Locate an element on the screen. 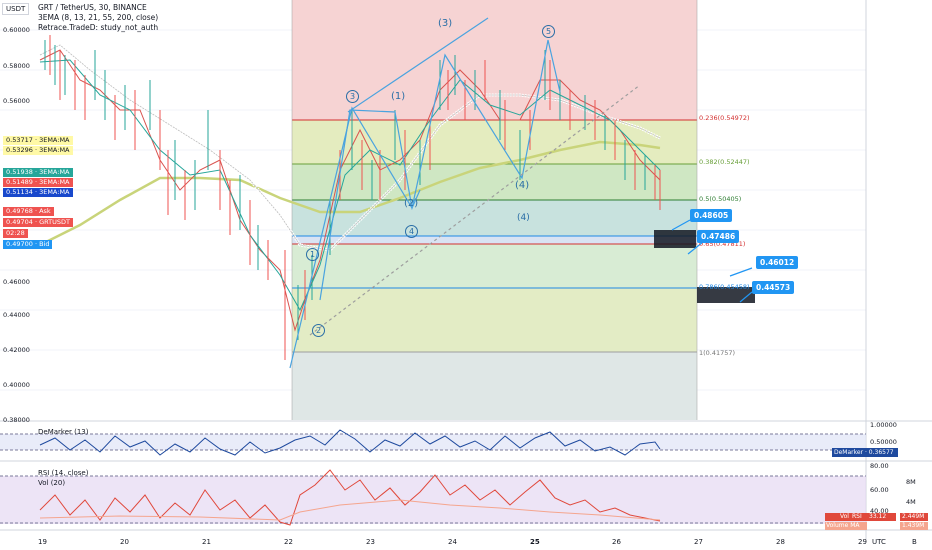  tag-ema-2: 0.53296 · 3EMA:MA is located at coordinates (38, 150).